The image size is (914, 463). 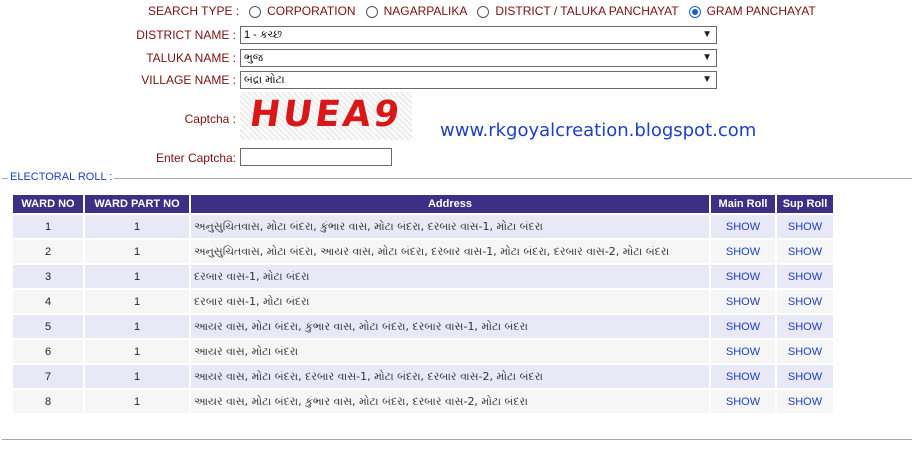 What do you see at coordinates (195, 158) in the screenshot?
I see `enter-captcha-label: Enter Captcha:` at bounding box center [195, 158].